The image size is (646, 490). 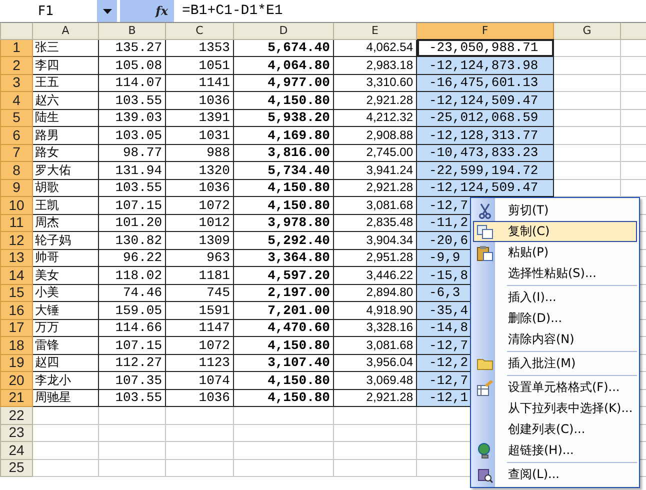 I want to click on column-header: F, so click(x=485, y=31).